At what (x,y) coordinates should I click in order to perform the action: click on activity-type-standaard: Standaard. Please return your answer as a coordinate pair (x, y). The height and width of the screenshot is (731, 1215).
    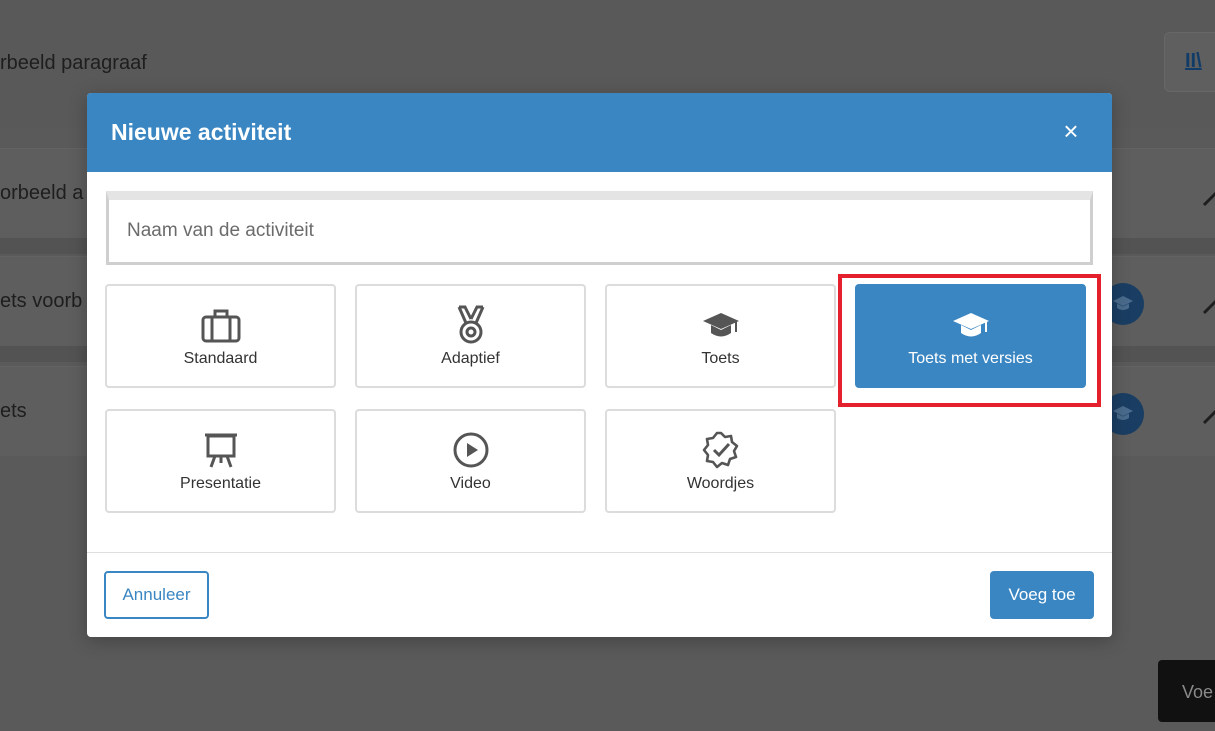
    Looking at the image, I should click on (220, 336).